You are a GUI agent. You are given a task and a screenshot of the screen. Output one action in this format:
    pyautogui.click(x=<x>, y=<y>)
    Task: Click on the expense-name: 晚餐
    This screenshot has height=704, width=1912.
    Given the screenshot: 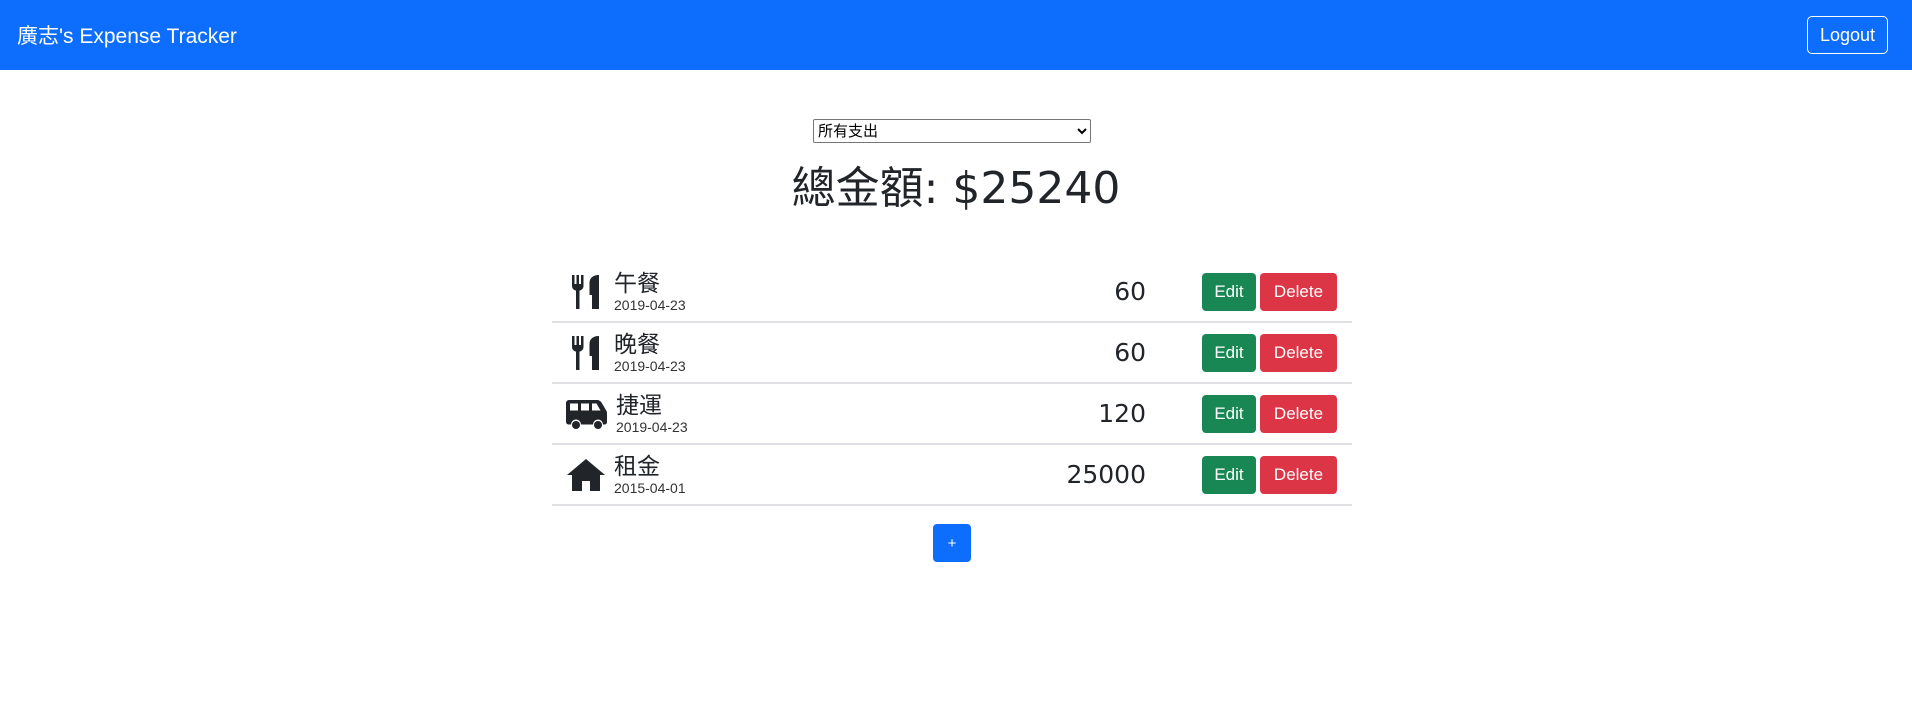 What is the action you would take?
    pyautogui.click(x=637, y=344)
    